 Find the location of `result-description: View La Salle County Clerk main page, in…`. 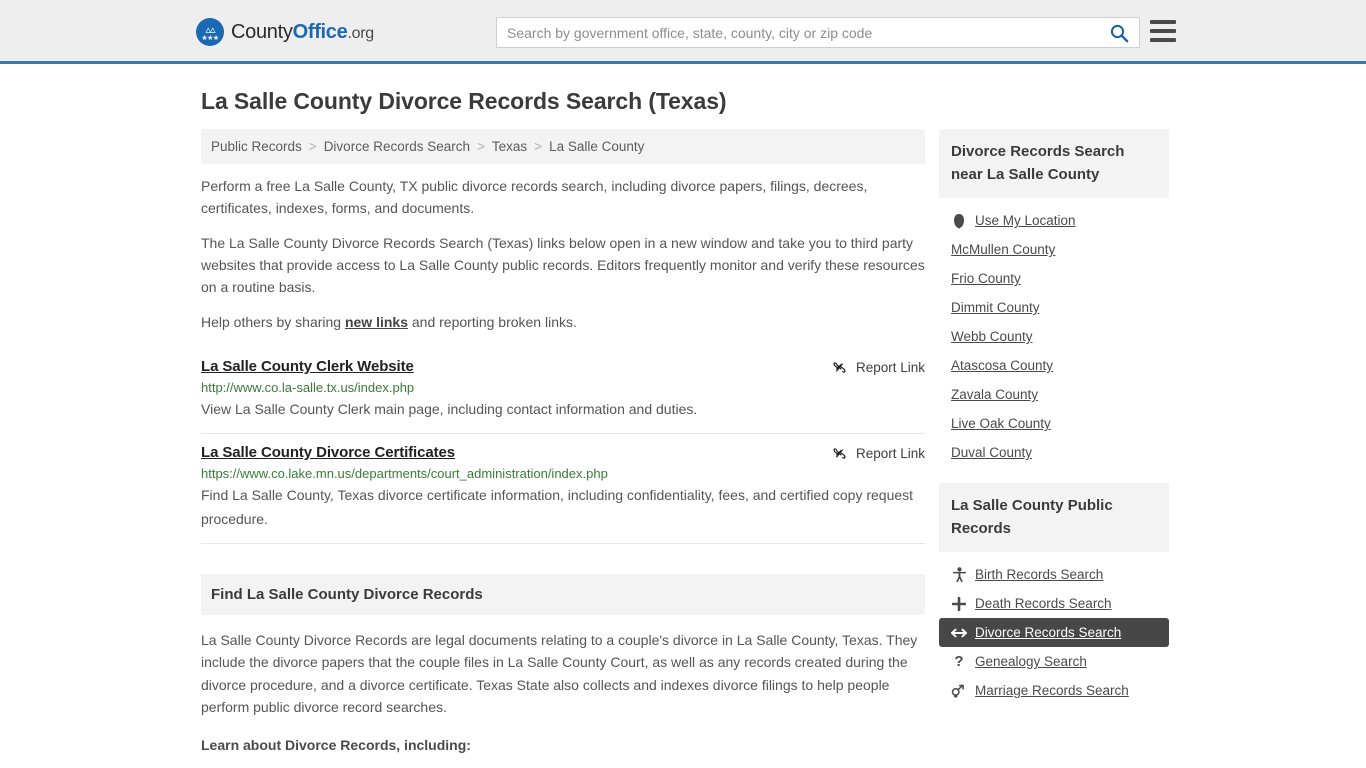

result-description: View La Salle County Clerk main page, in… is located at coordinates (449, 409).